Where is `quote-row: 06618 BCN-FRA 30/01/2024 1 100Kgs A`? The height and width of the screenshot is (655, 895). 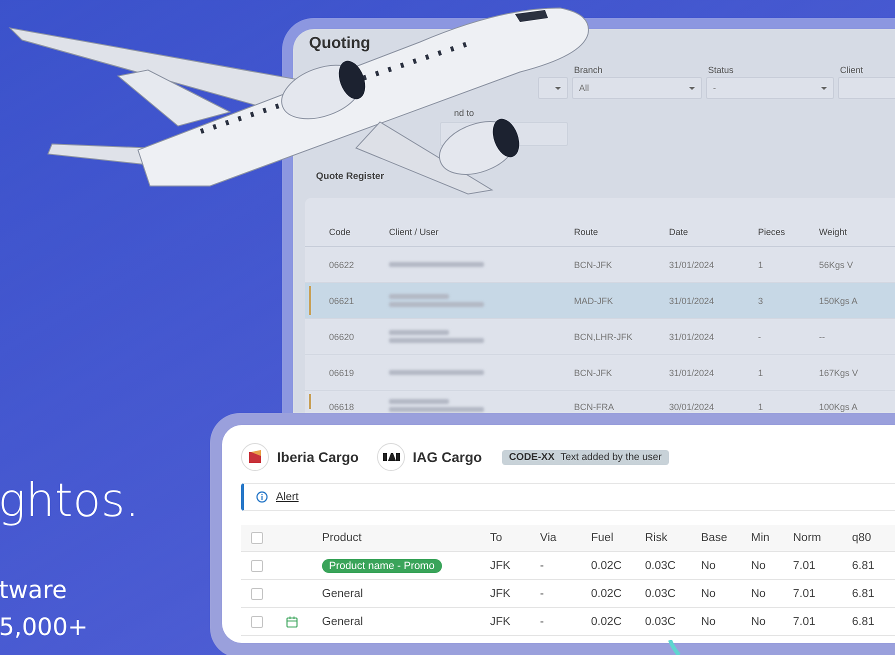
quote-row: 06618 BCN-FRA 30/01/2024 1 100Kgs A is located at coordinates (600, 401).